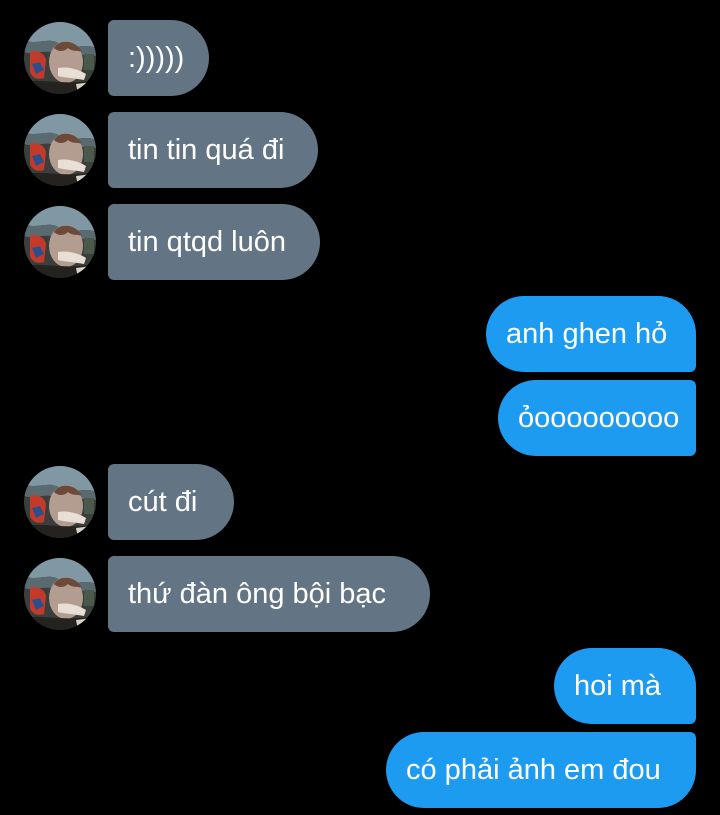 This screenshot has width=720, height=815. I want to click on message-text: cút đi, so click(163, 501).